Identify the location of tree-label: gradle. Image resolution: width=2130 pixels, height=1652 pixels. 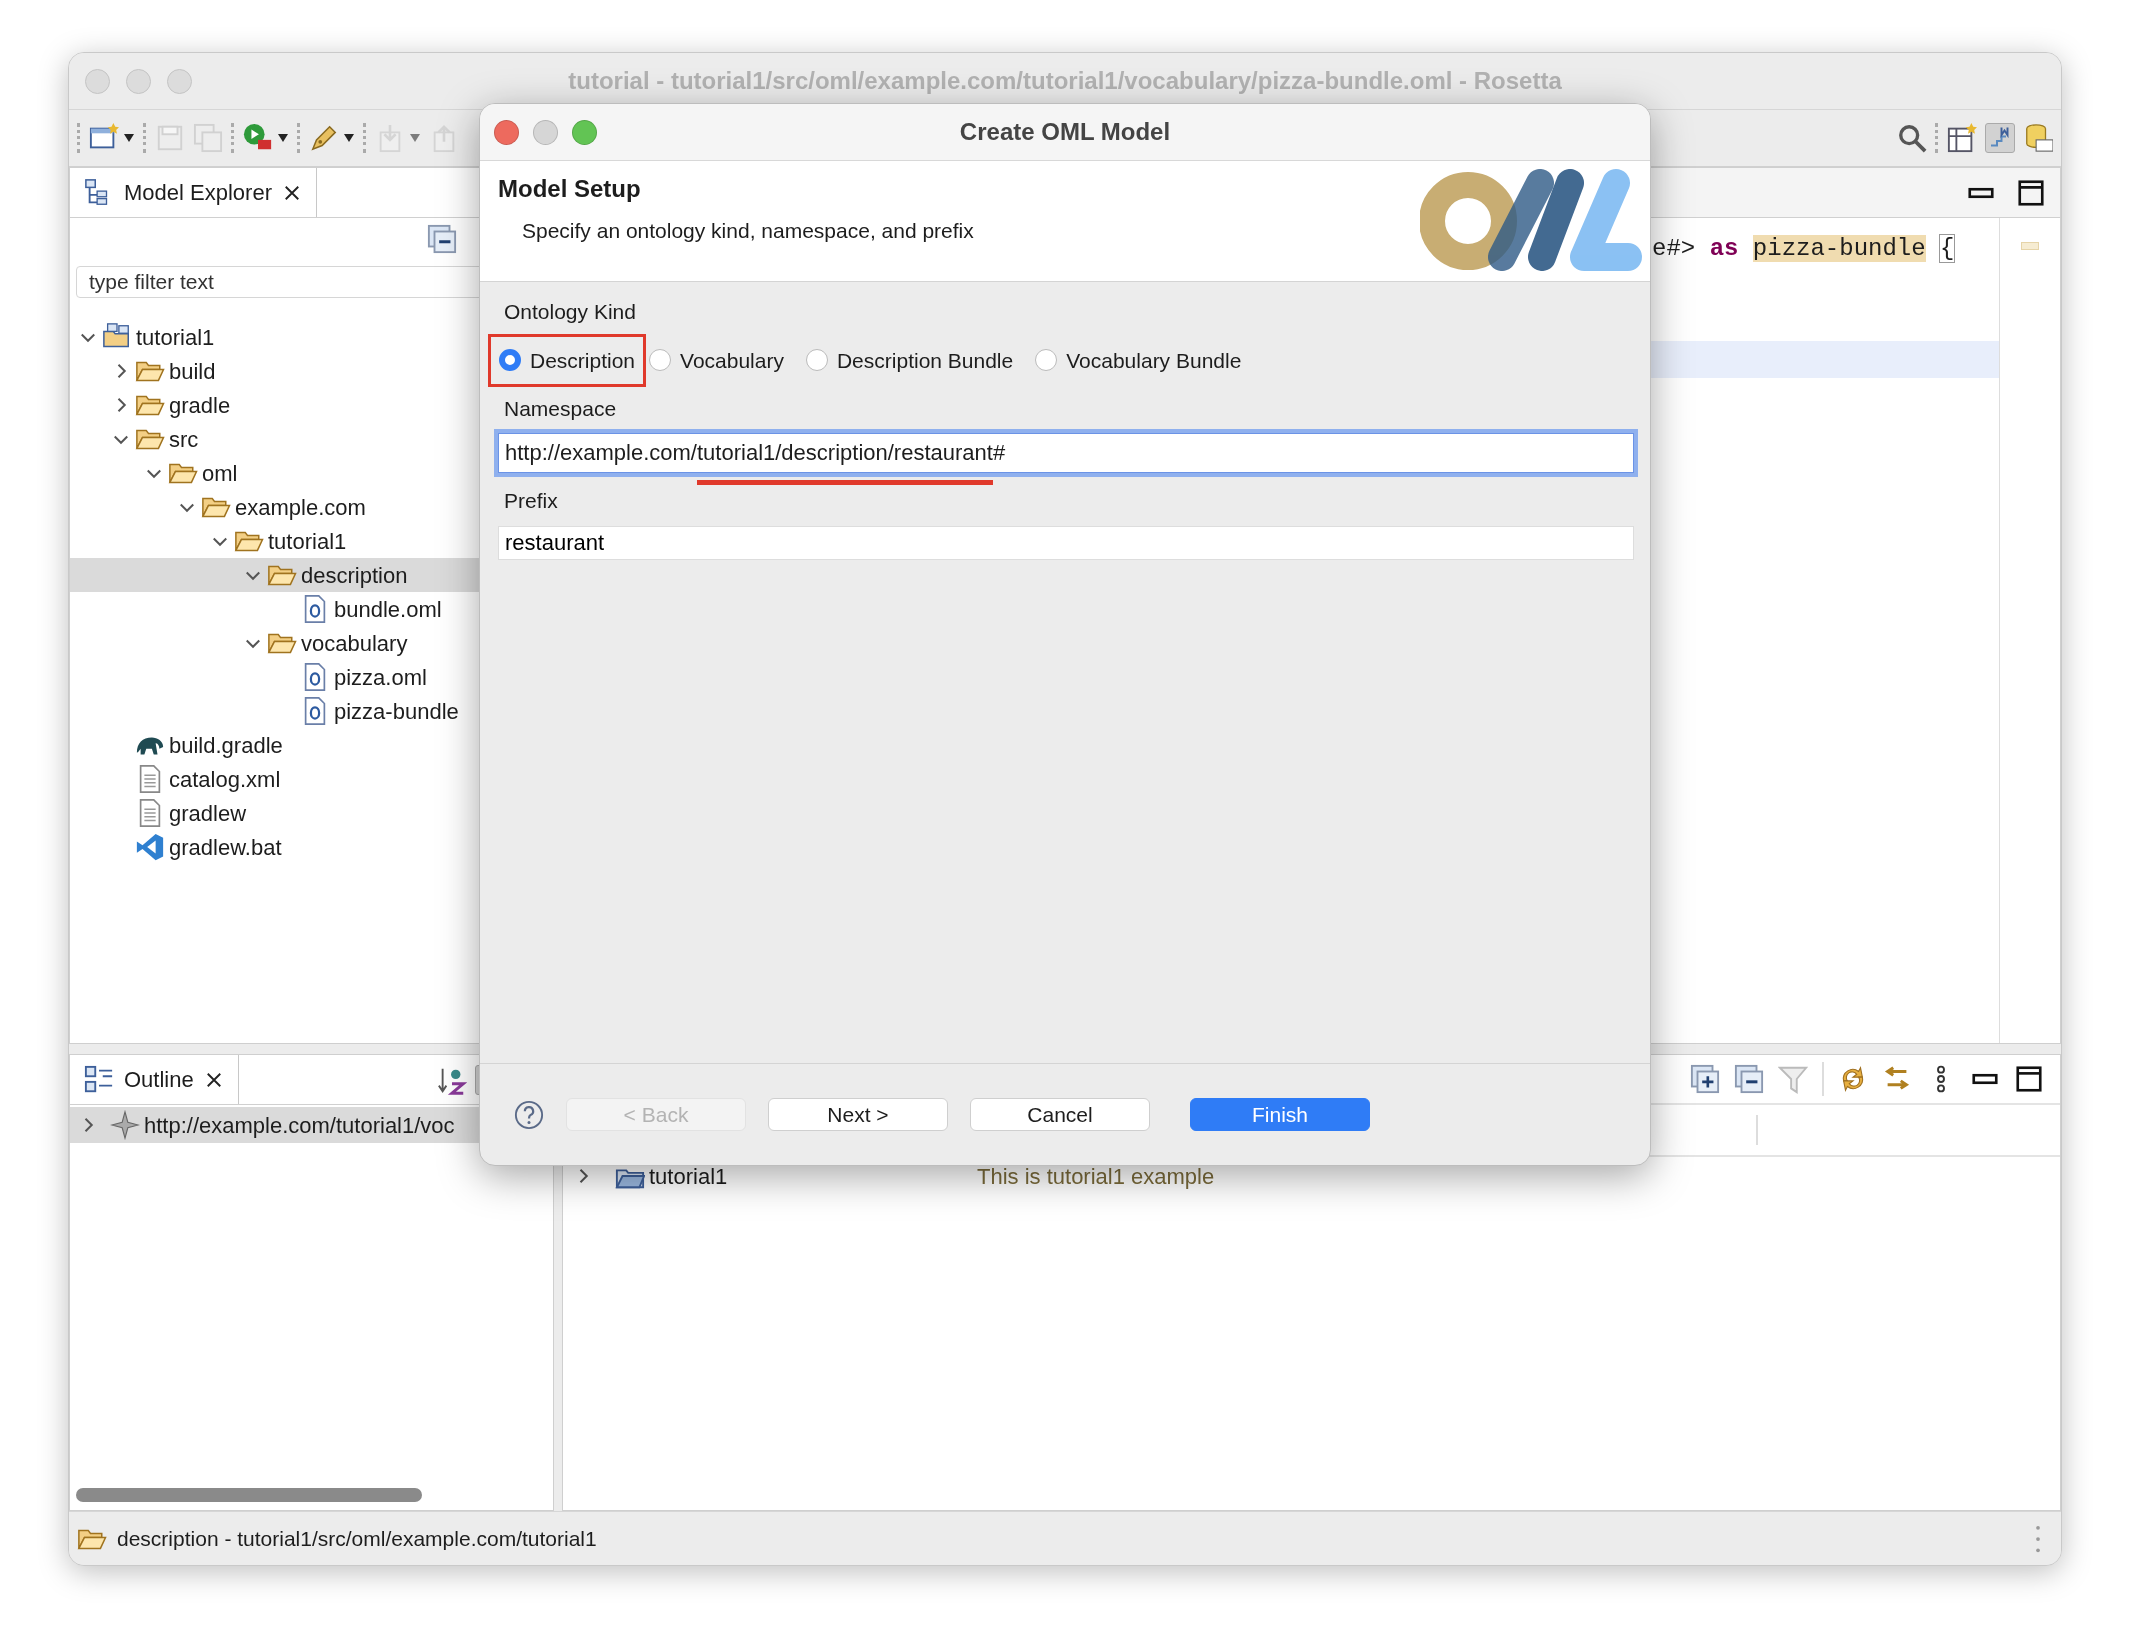
(200, 405).